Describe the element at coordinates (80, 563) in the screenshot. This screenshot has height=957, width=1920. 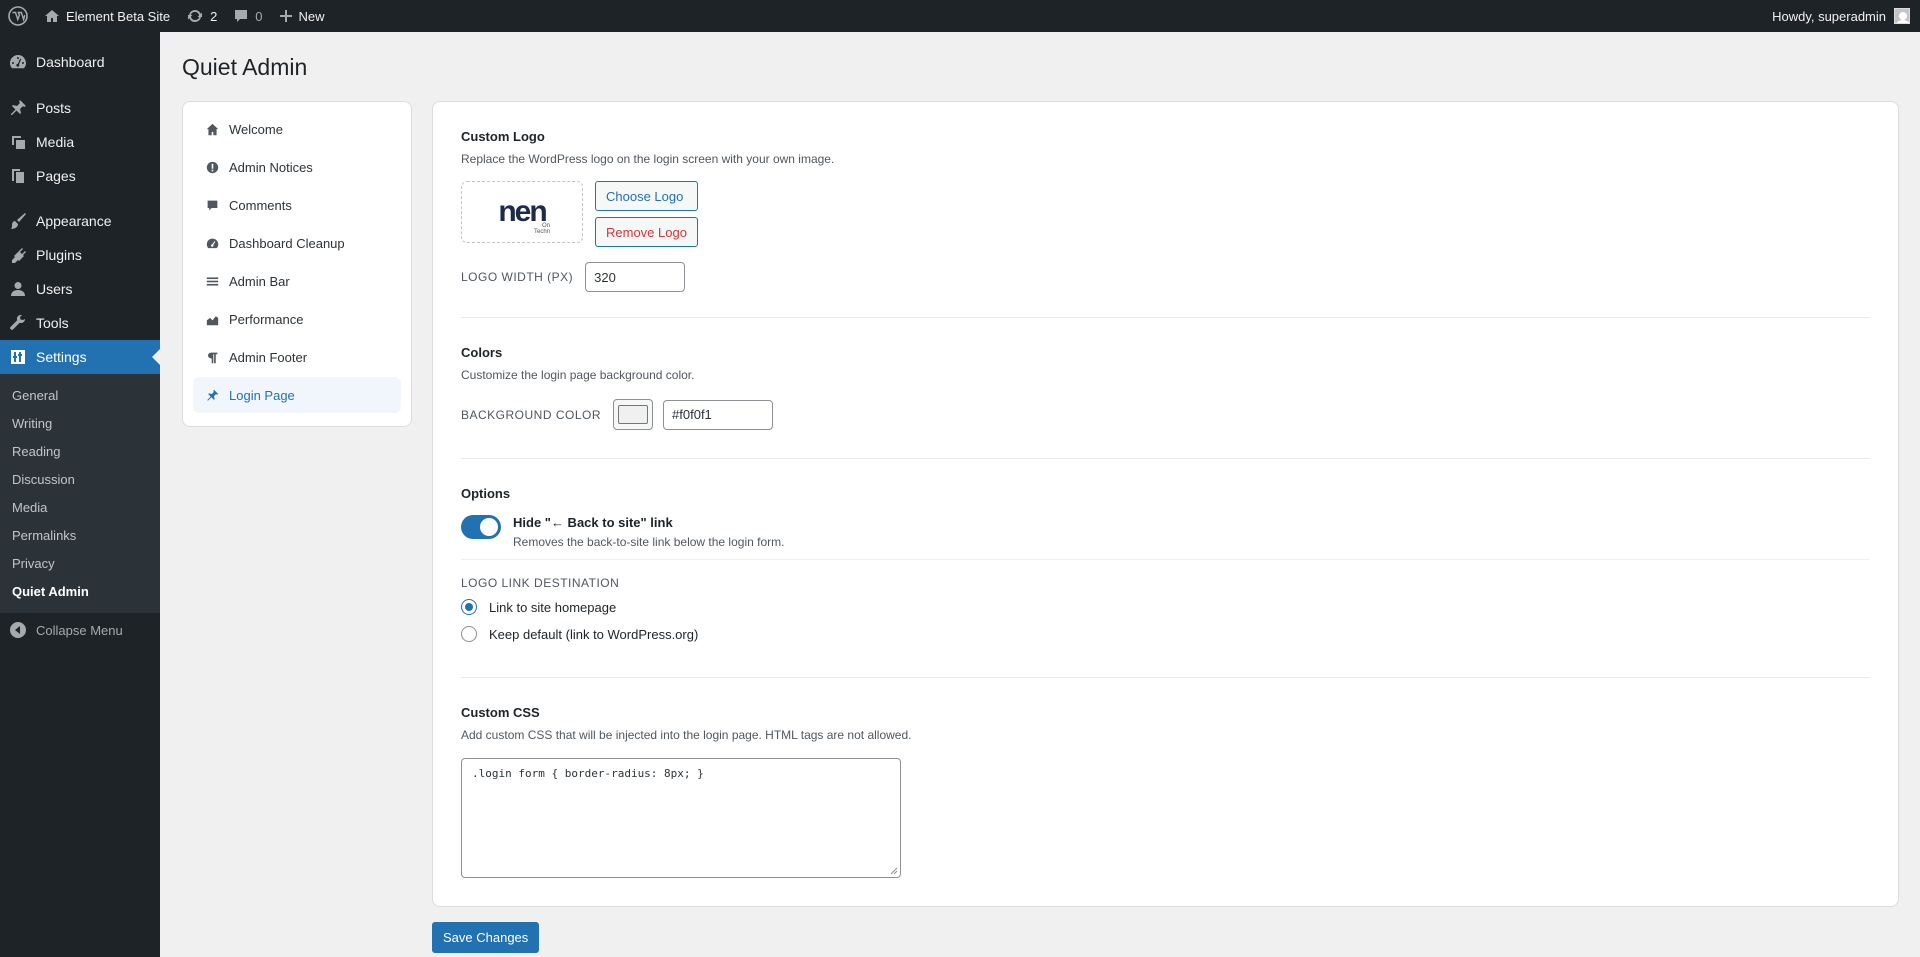
I see `submenu-privacy: Privacy` at that location.